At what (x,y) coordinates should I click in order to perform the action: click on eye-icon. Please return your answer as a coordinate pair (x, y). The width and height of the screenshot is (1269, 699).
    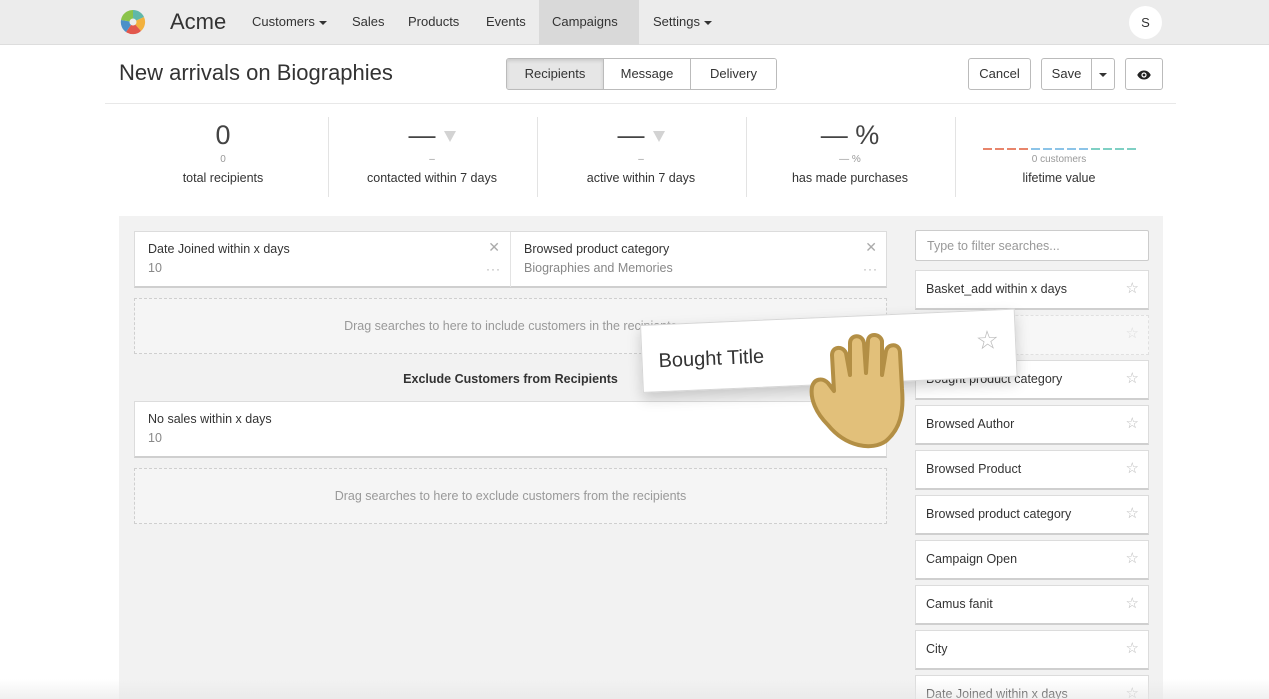
    Looking at the image, I should click on (1144, 75).